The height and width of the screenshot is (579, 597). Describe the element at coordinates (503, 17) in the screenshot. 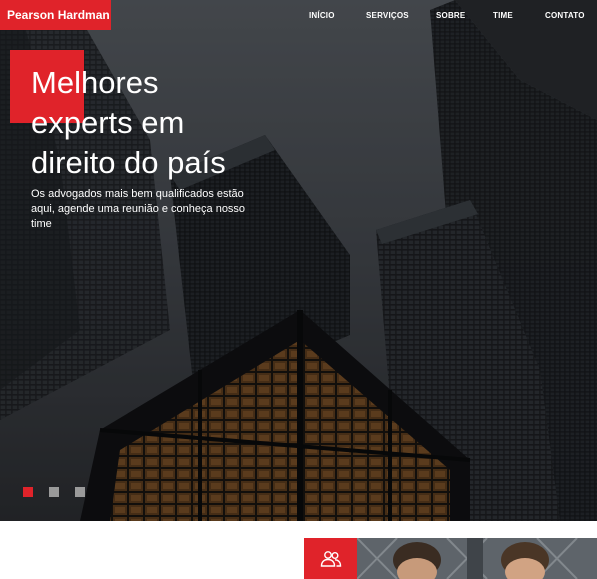

I see `nav-time: TIME` at that location.